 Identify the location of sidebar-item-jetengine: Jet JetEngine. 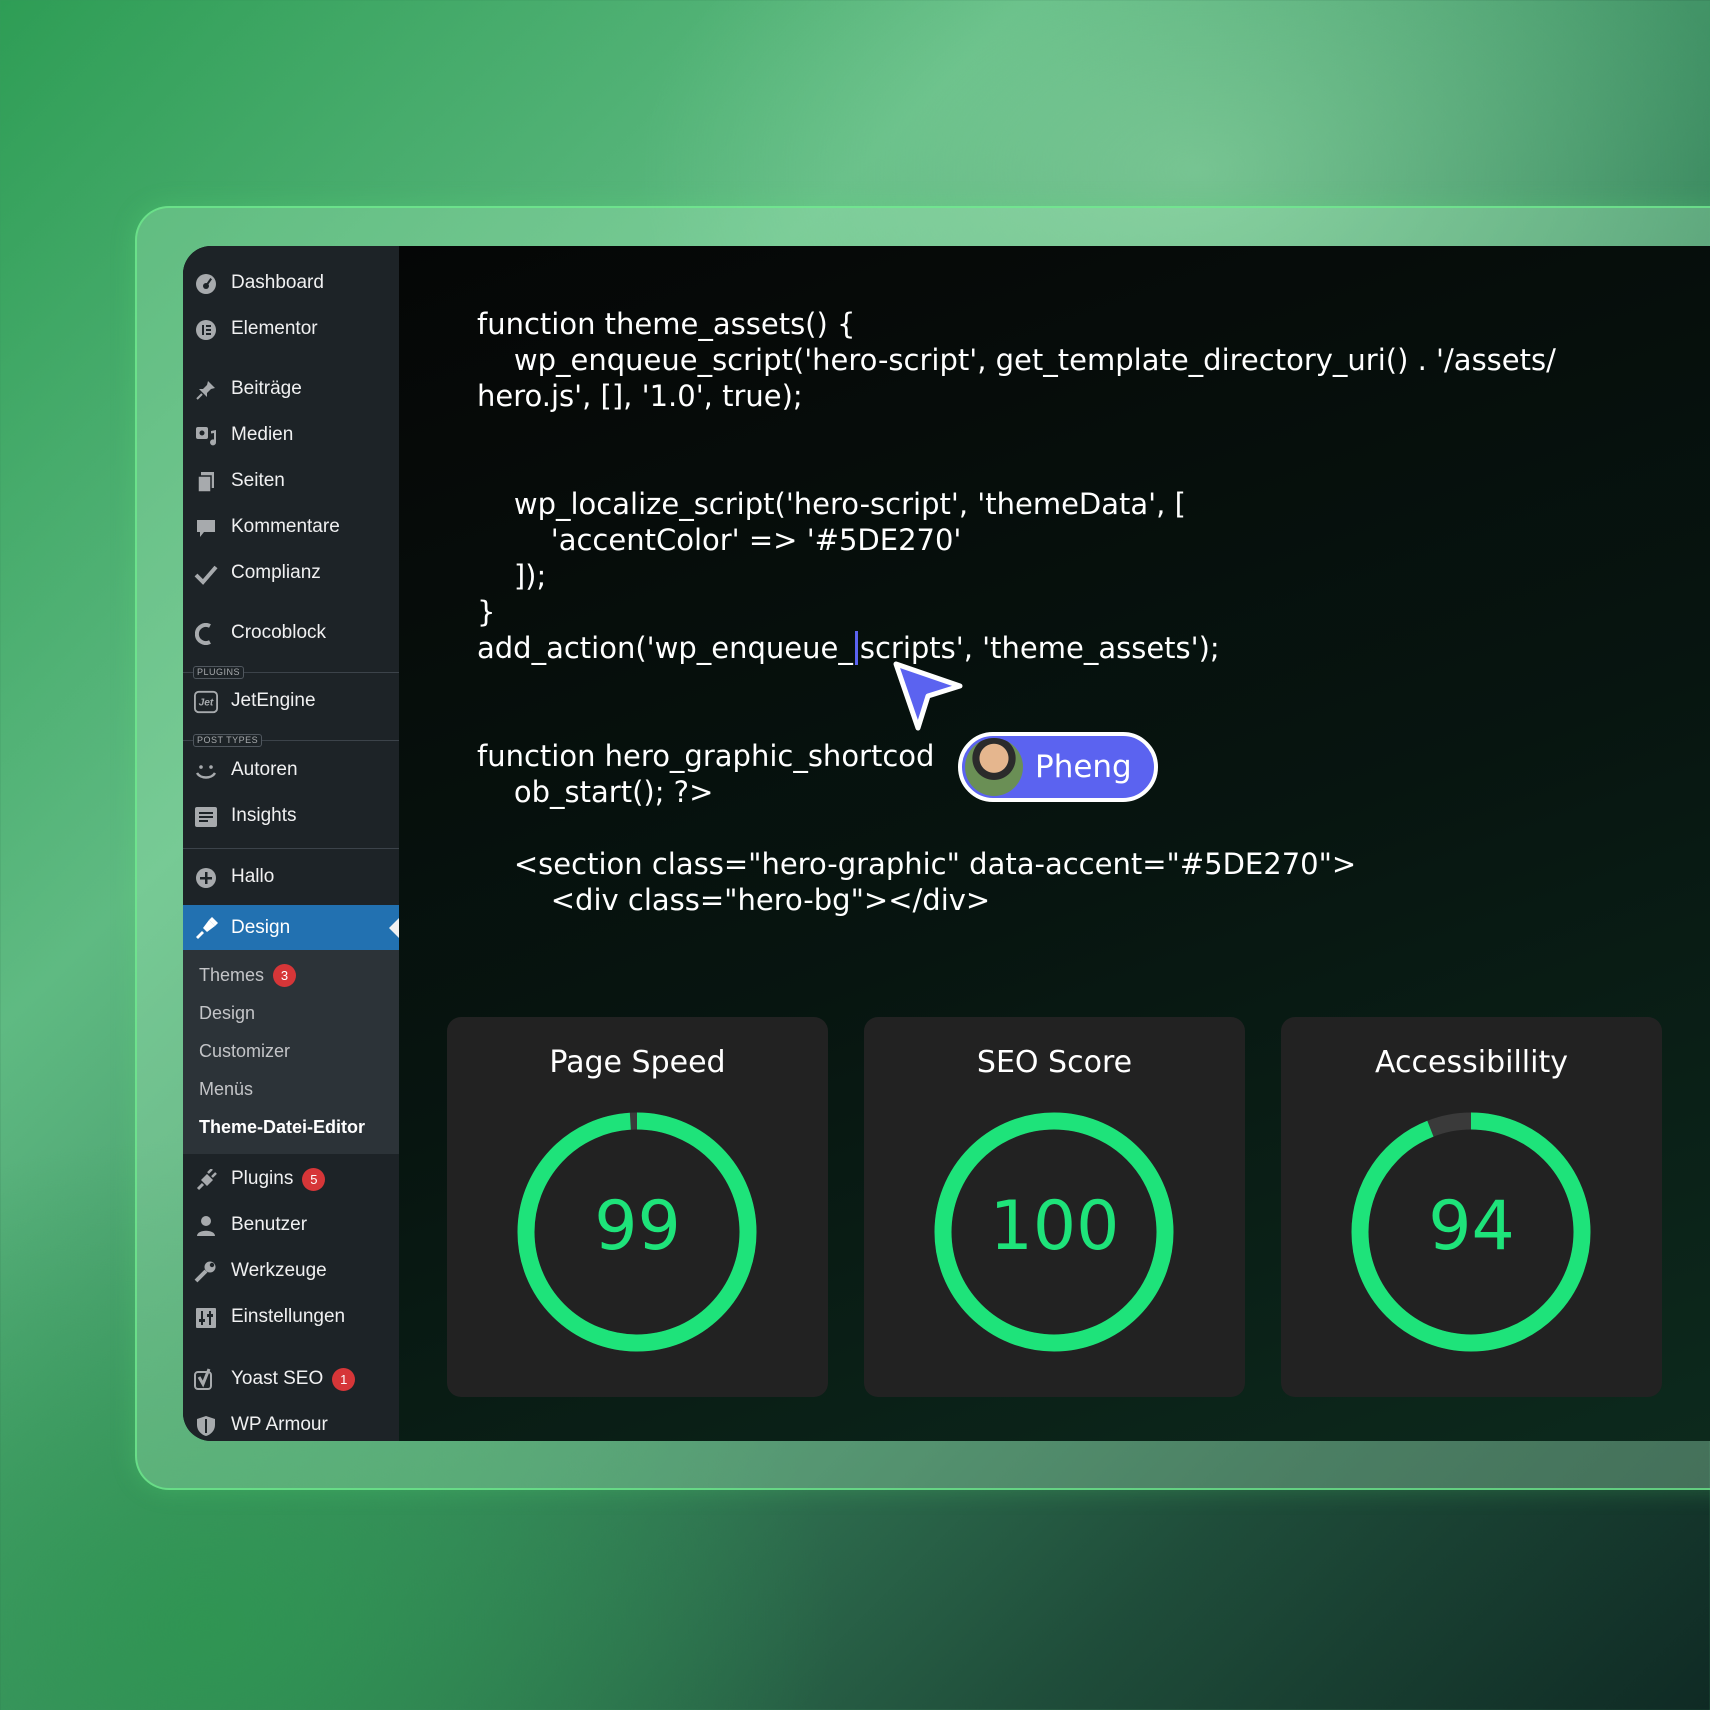
(291, 701).